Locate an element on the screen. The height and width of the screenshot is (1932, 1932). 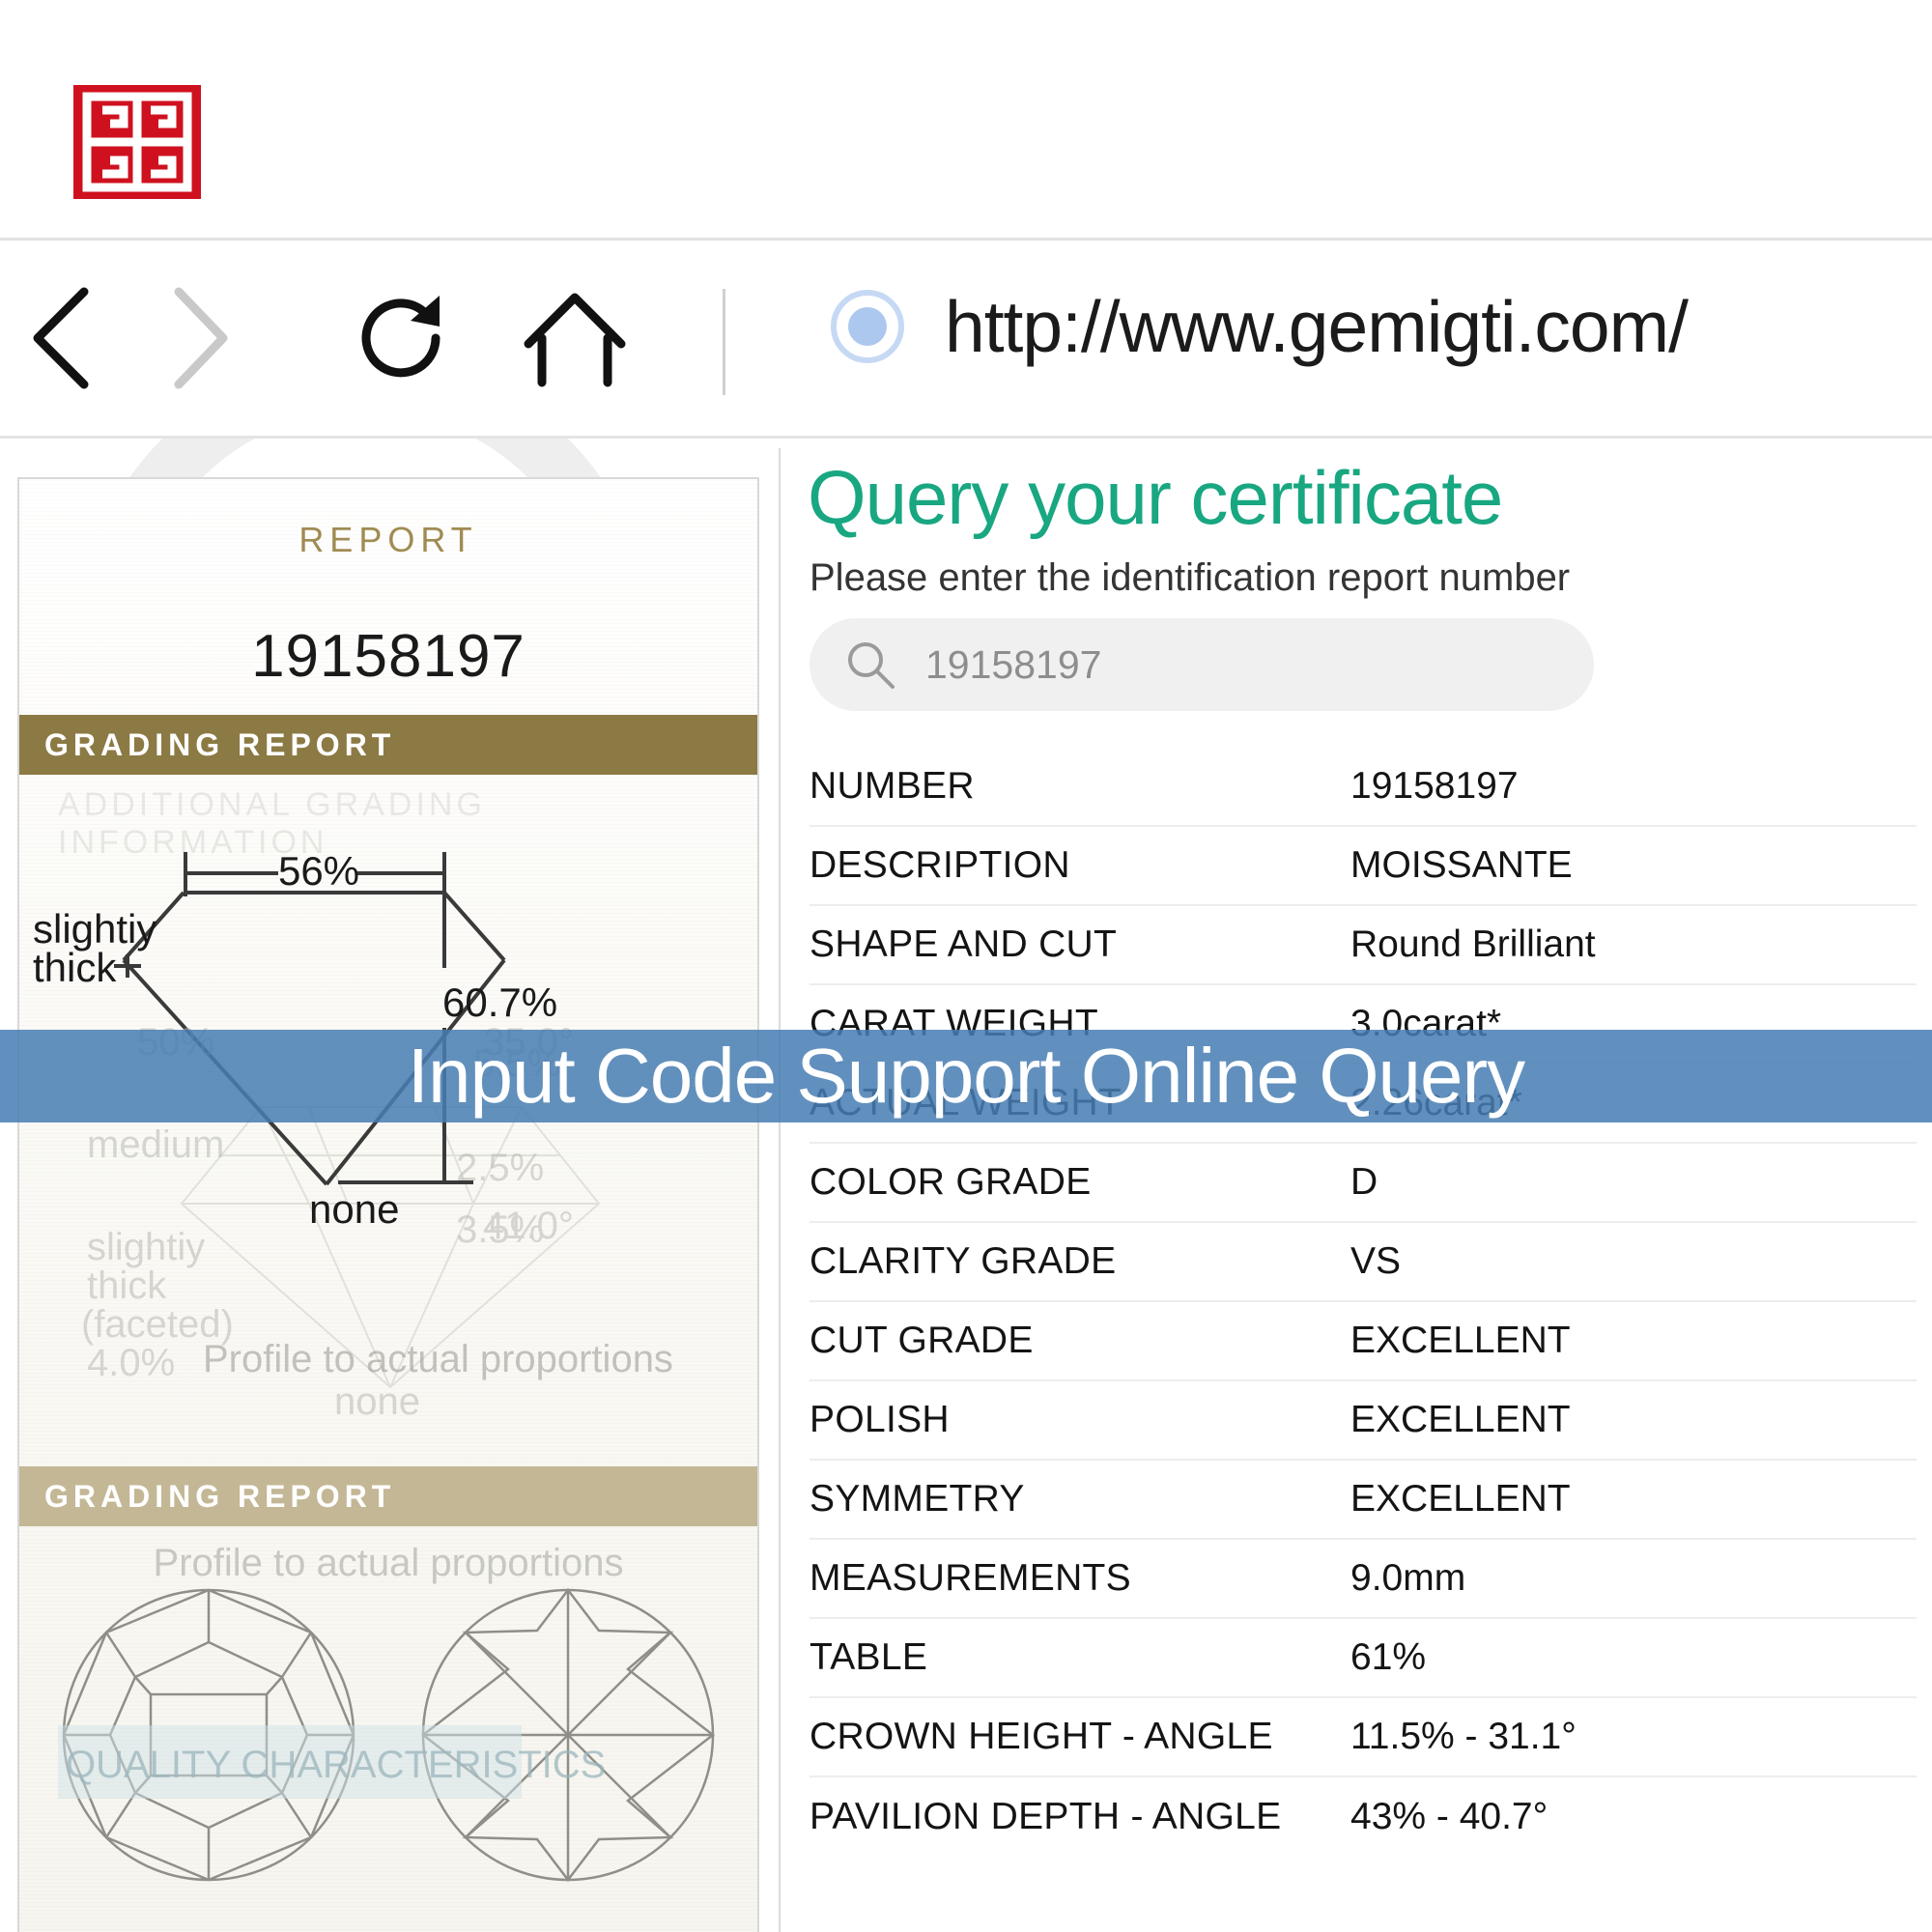
certificate-band-top-label: GRADING REPORT is located at coordinates (220, 744).